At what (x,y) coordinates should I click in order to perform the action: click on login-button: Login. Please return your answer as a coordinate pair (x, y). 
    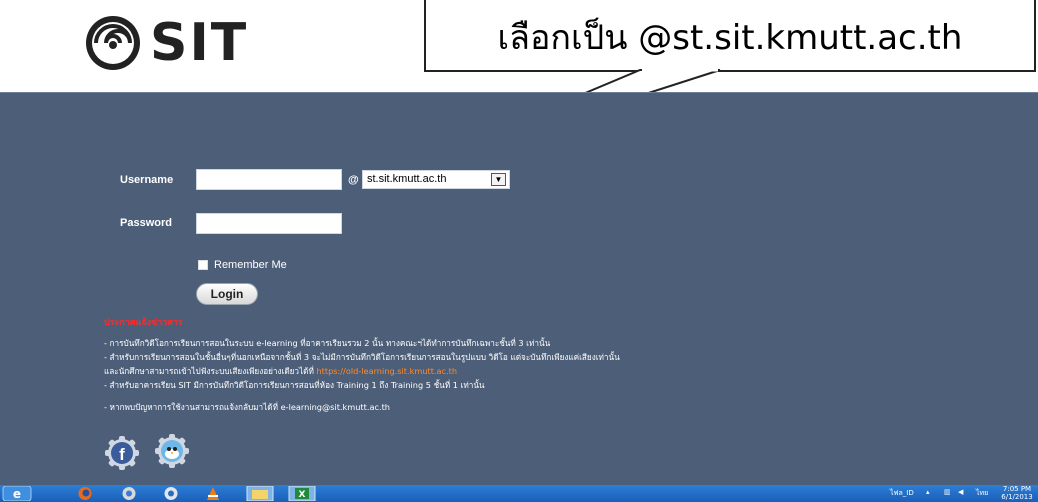
    Looking at the image, I should click on (227, 294).